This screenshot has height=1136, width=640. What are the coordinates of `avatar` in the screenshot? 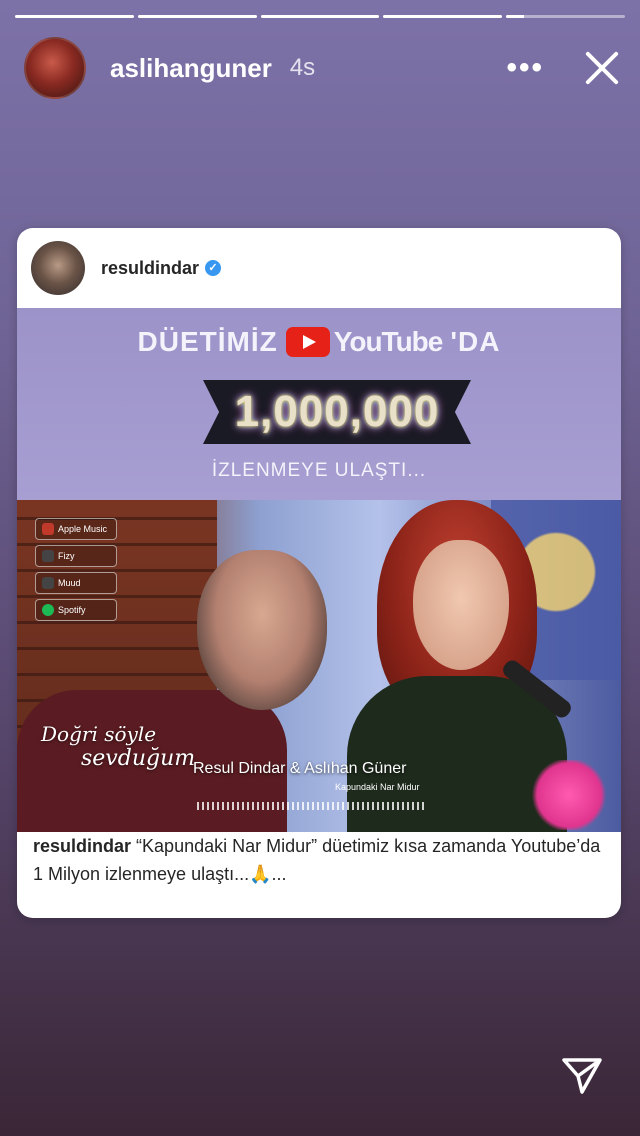 It's located at (55, 68).